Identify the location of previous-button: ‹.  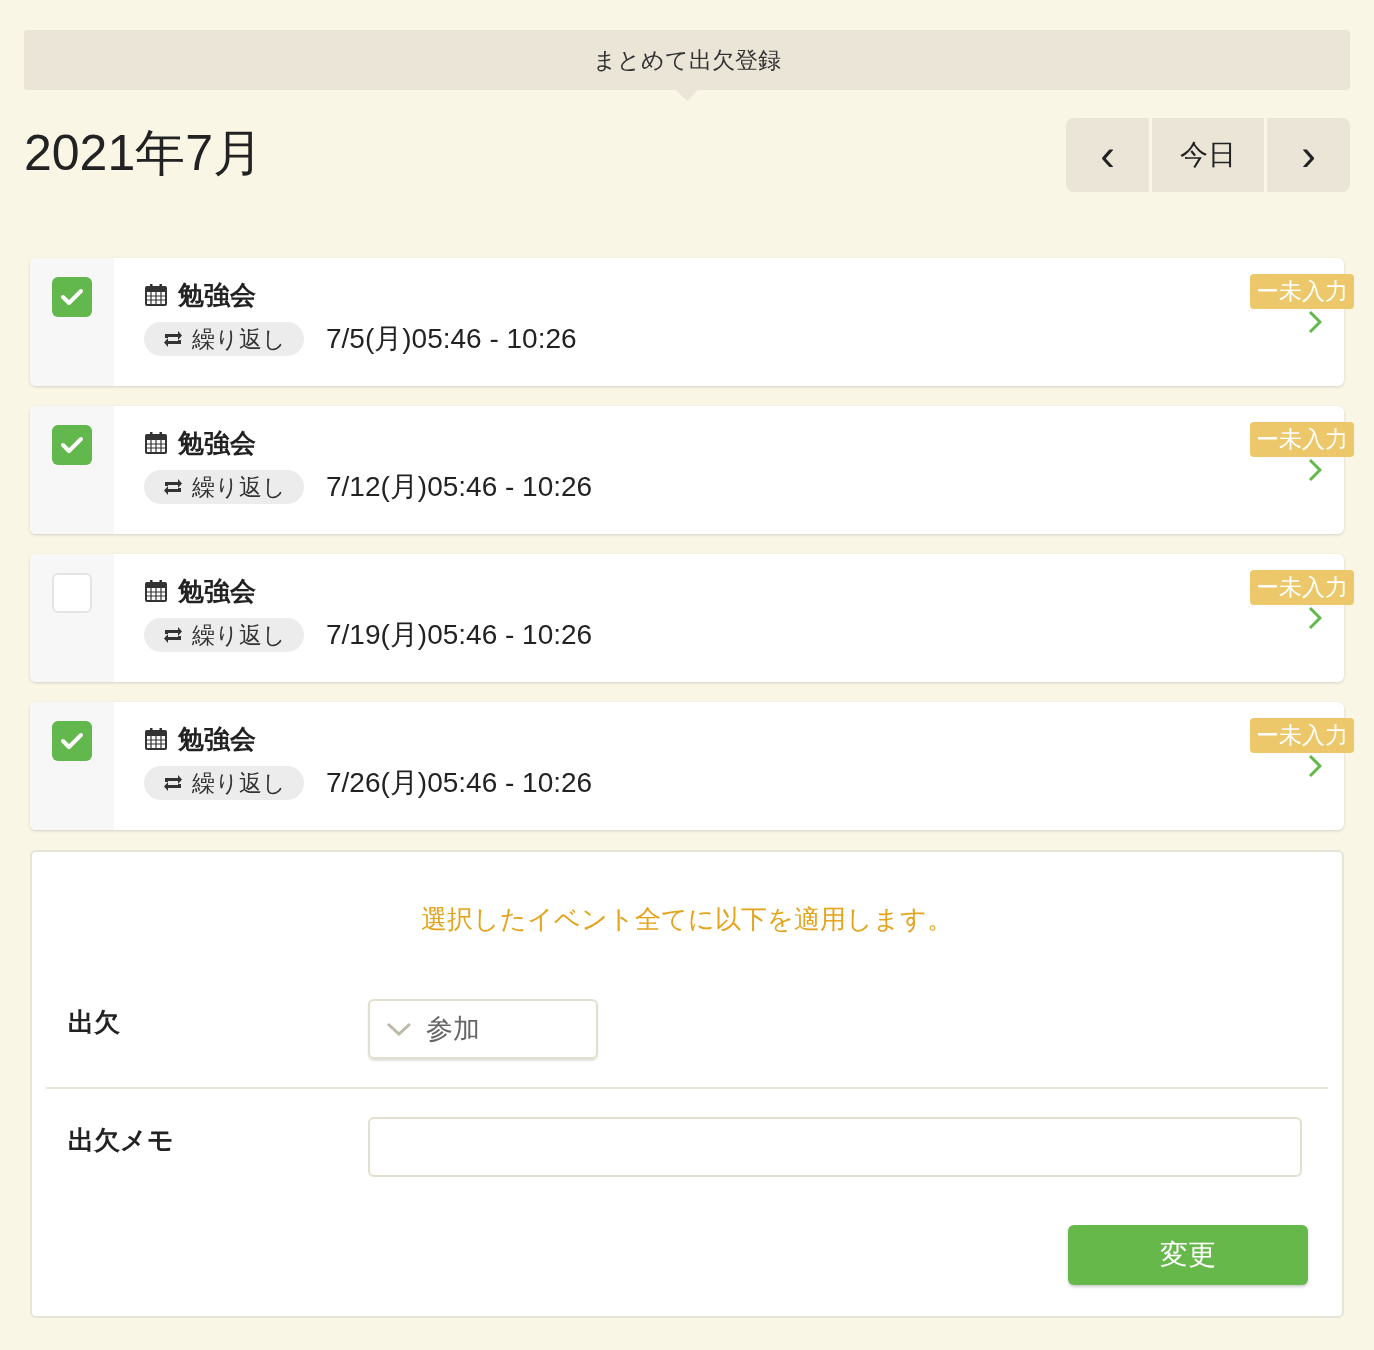
(1107, 155).